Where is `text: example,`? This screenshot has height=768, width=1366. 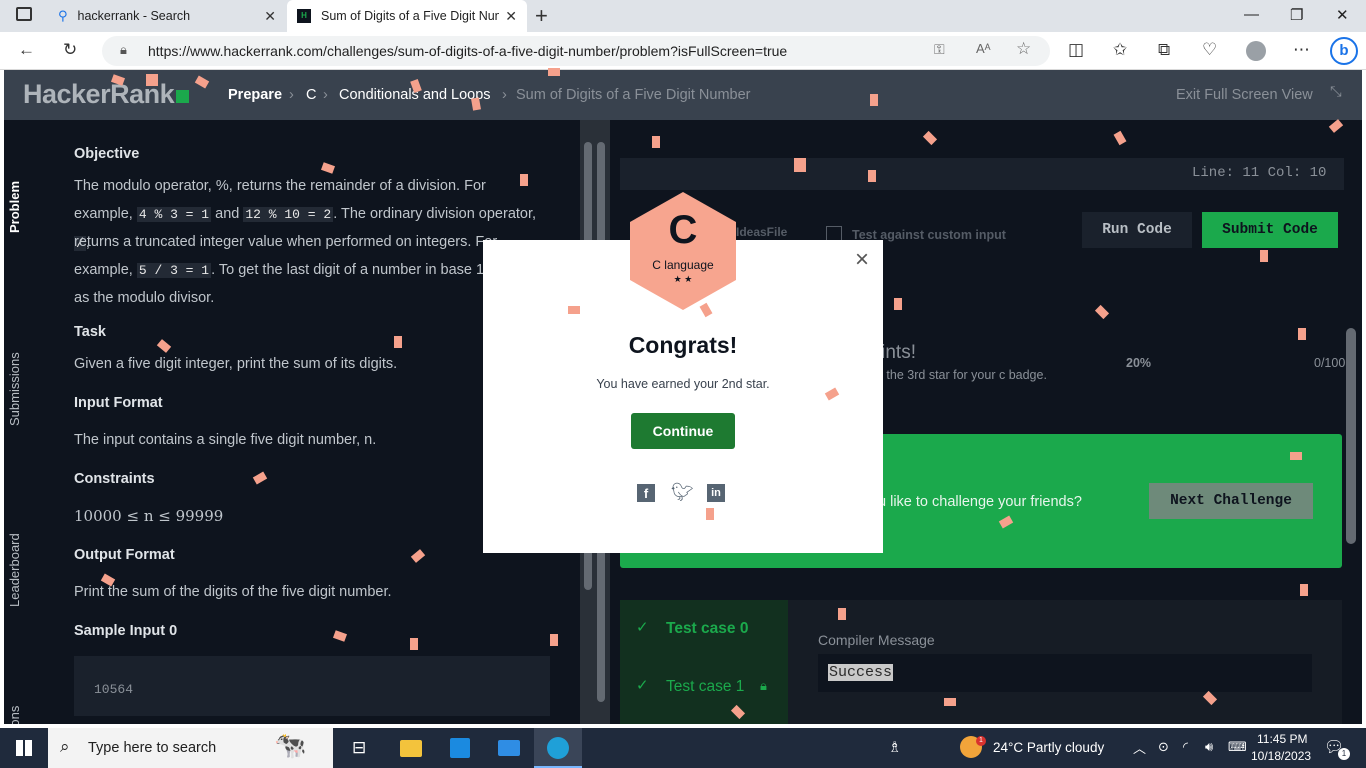
text: example, is located at coordinates (103, 214).